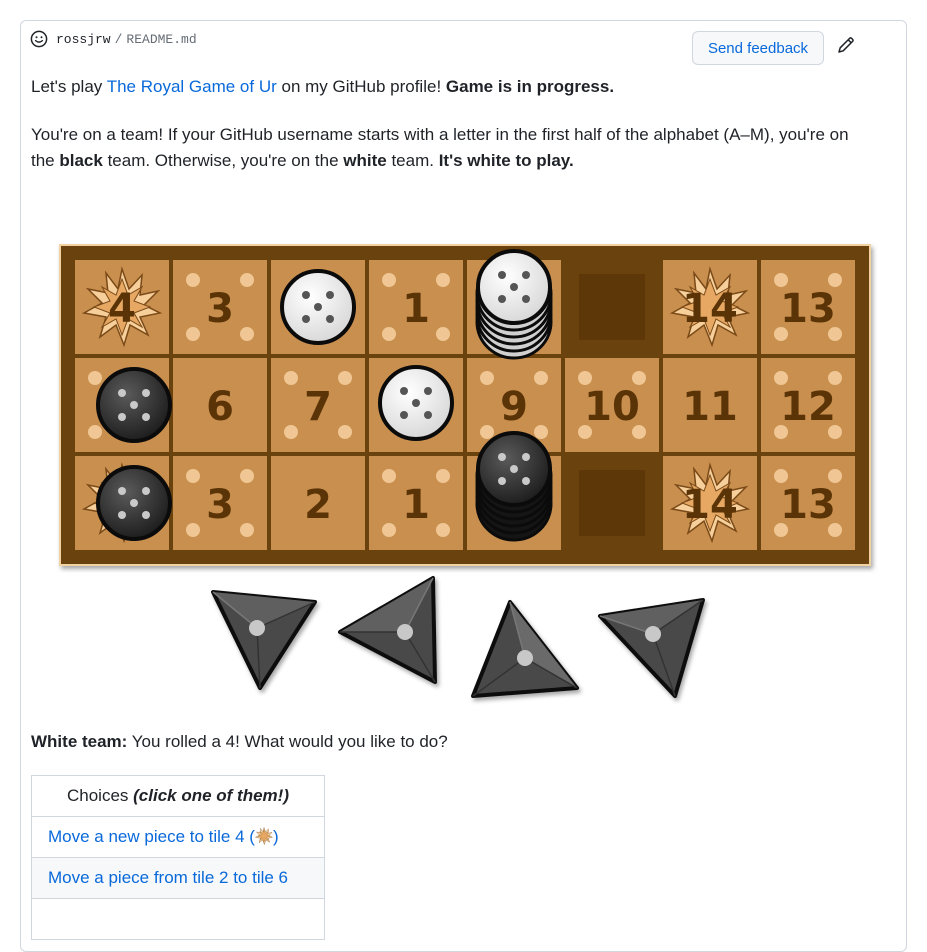 The image size is (927, 952). I want to click on royal-game-of-ur-link: The Royal Game of Ur, so click(192, 86).